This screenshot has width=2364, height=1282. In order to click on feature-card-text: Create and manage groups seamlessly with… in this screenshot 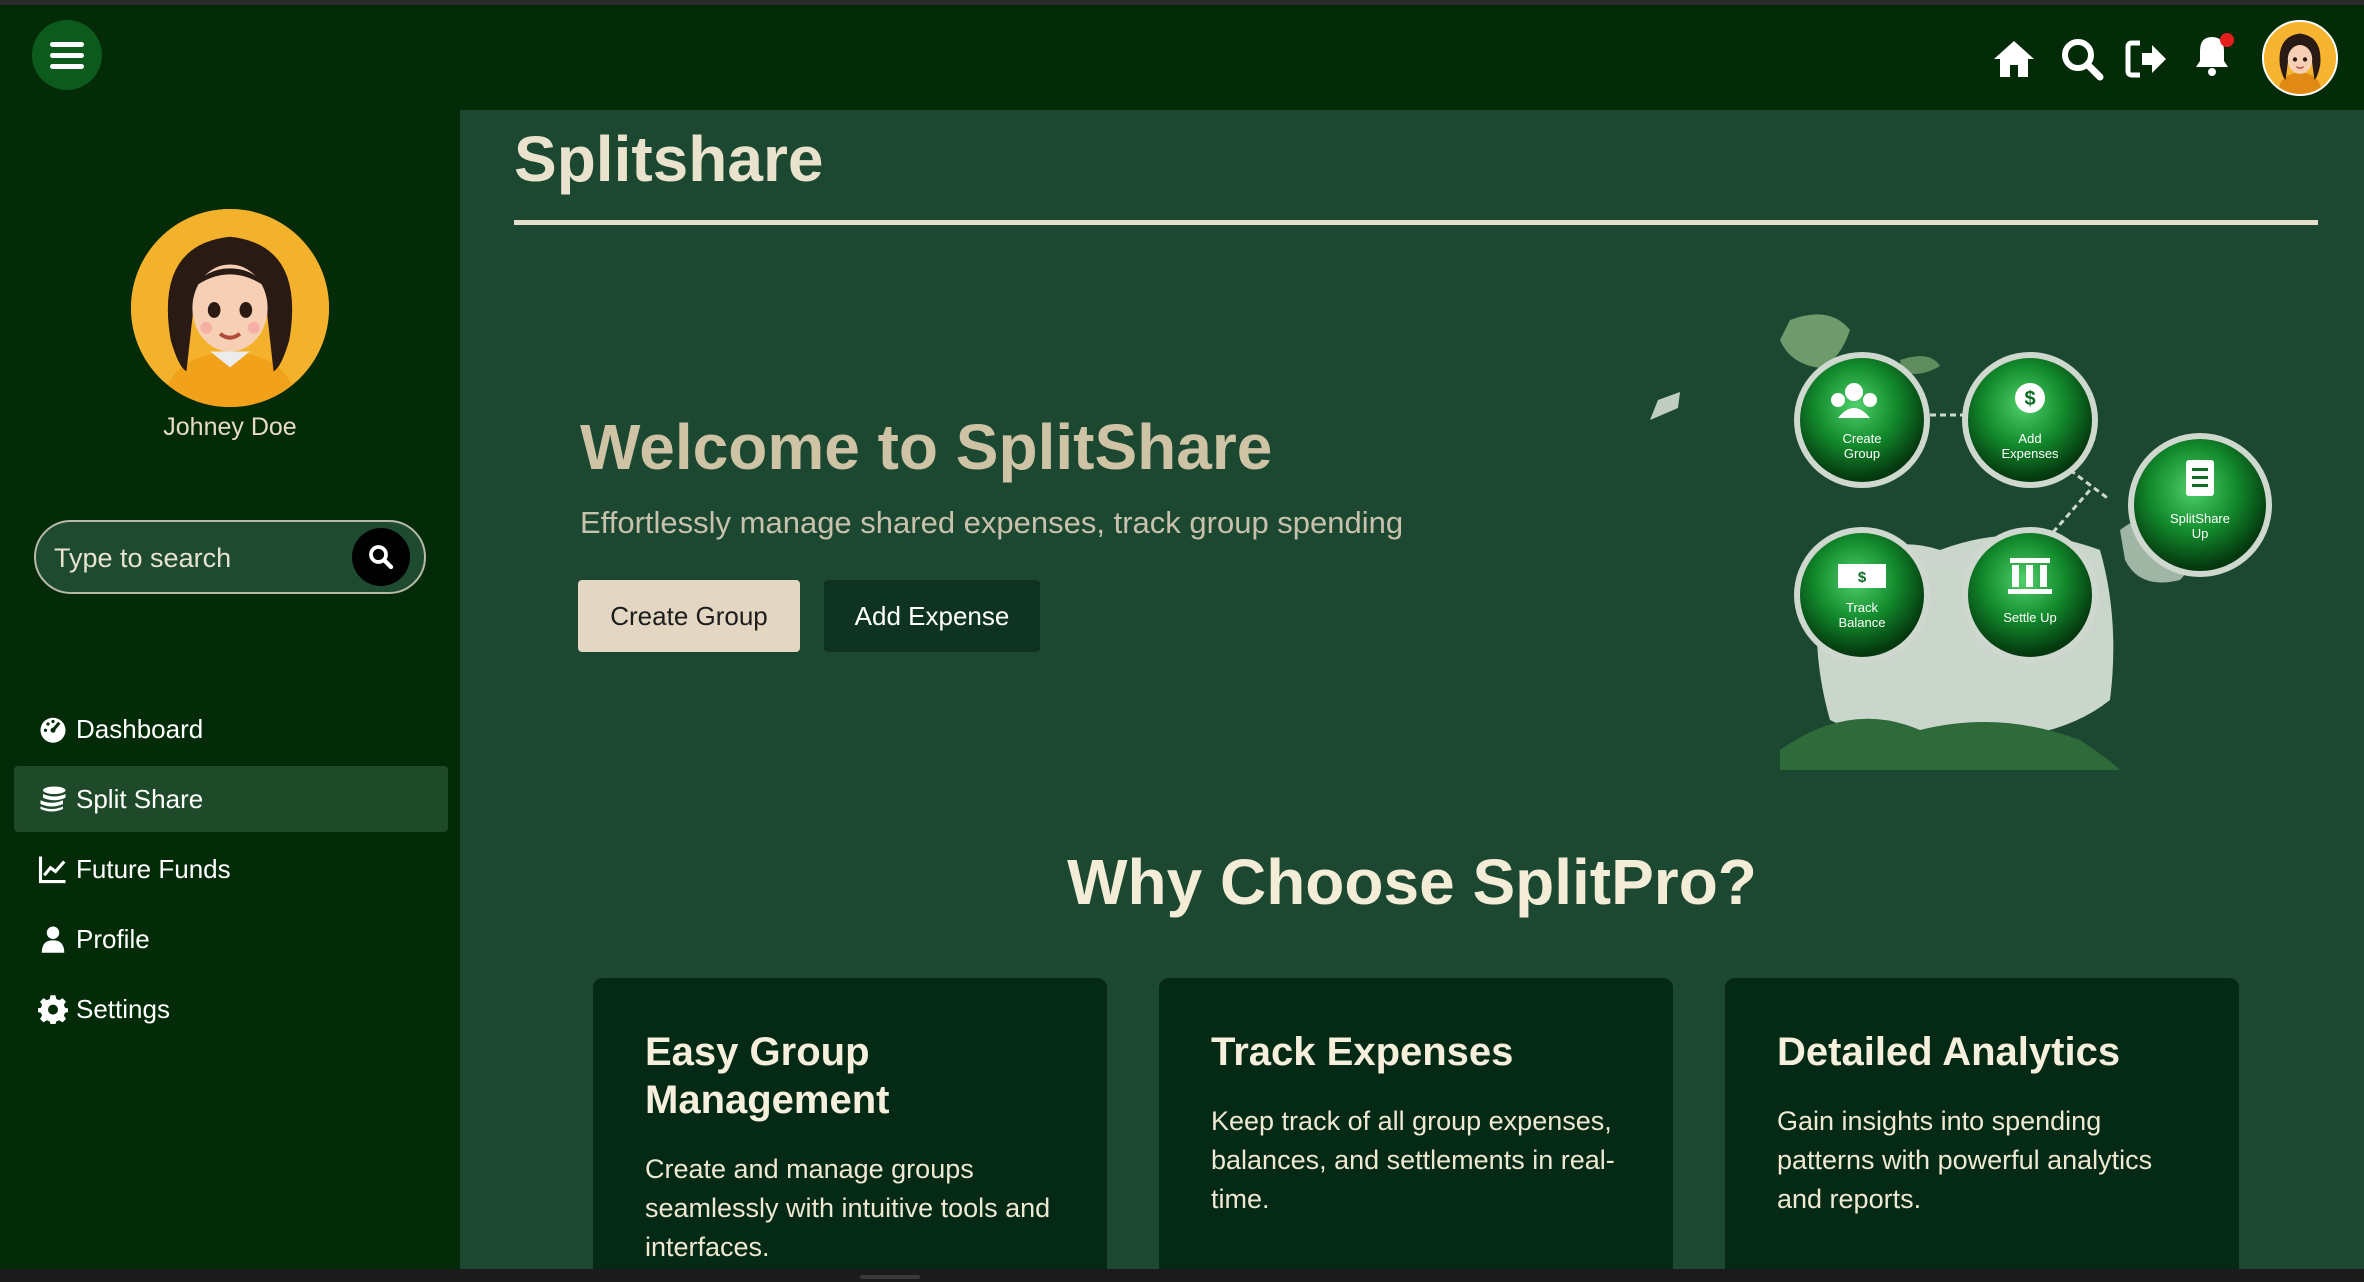, I will do `click(848, 1208)`.